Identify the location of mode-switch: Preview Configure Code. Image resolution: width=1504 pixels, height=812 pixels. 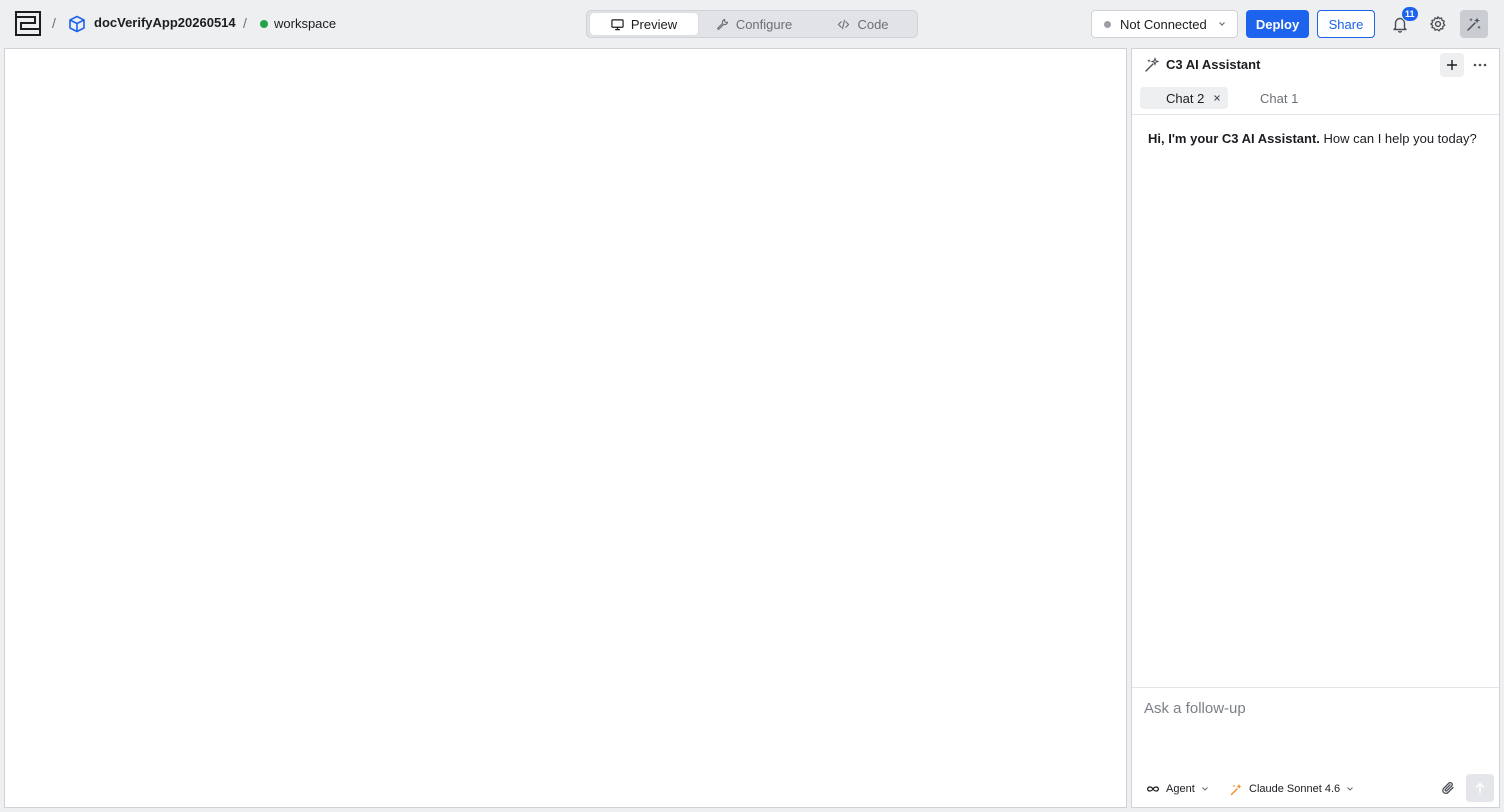
(752, 24).